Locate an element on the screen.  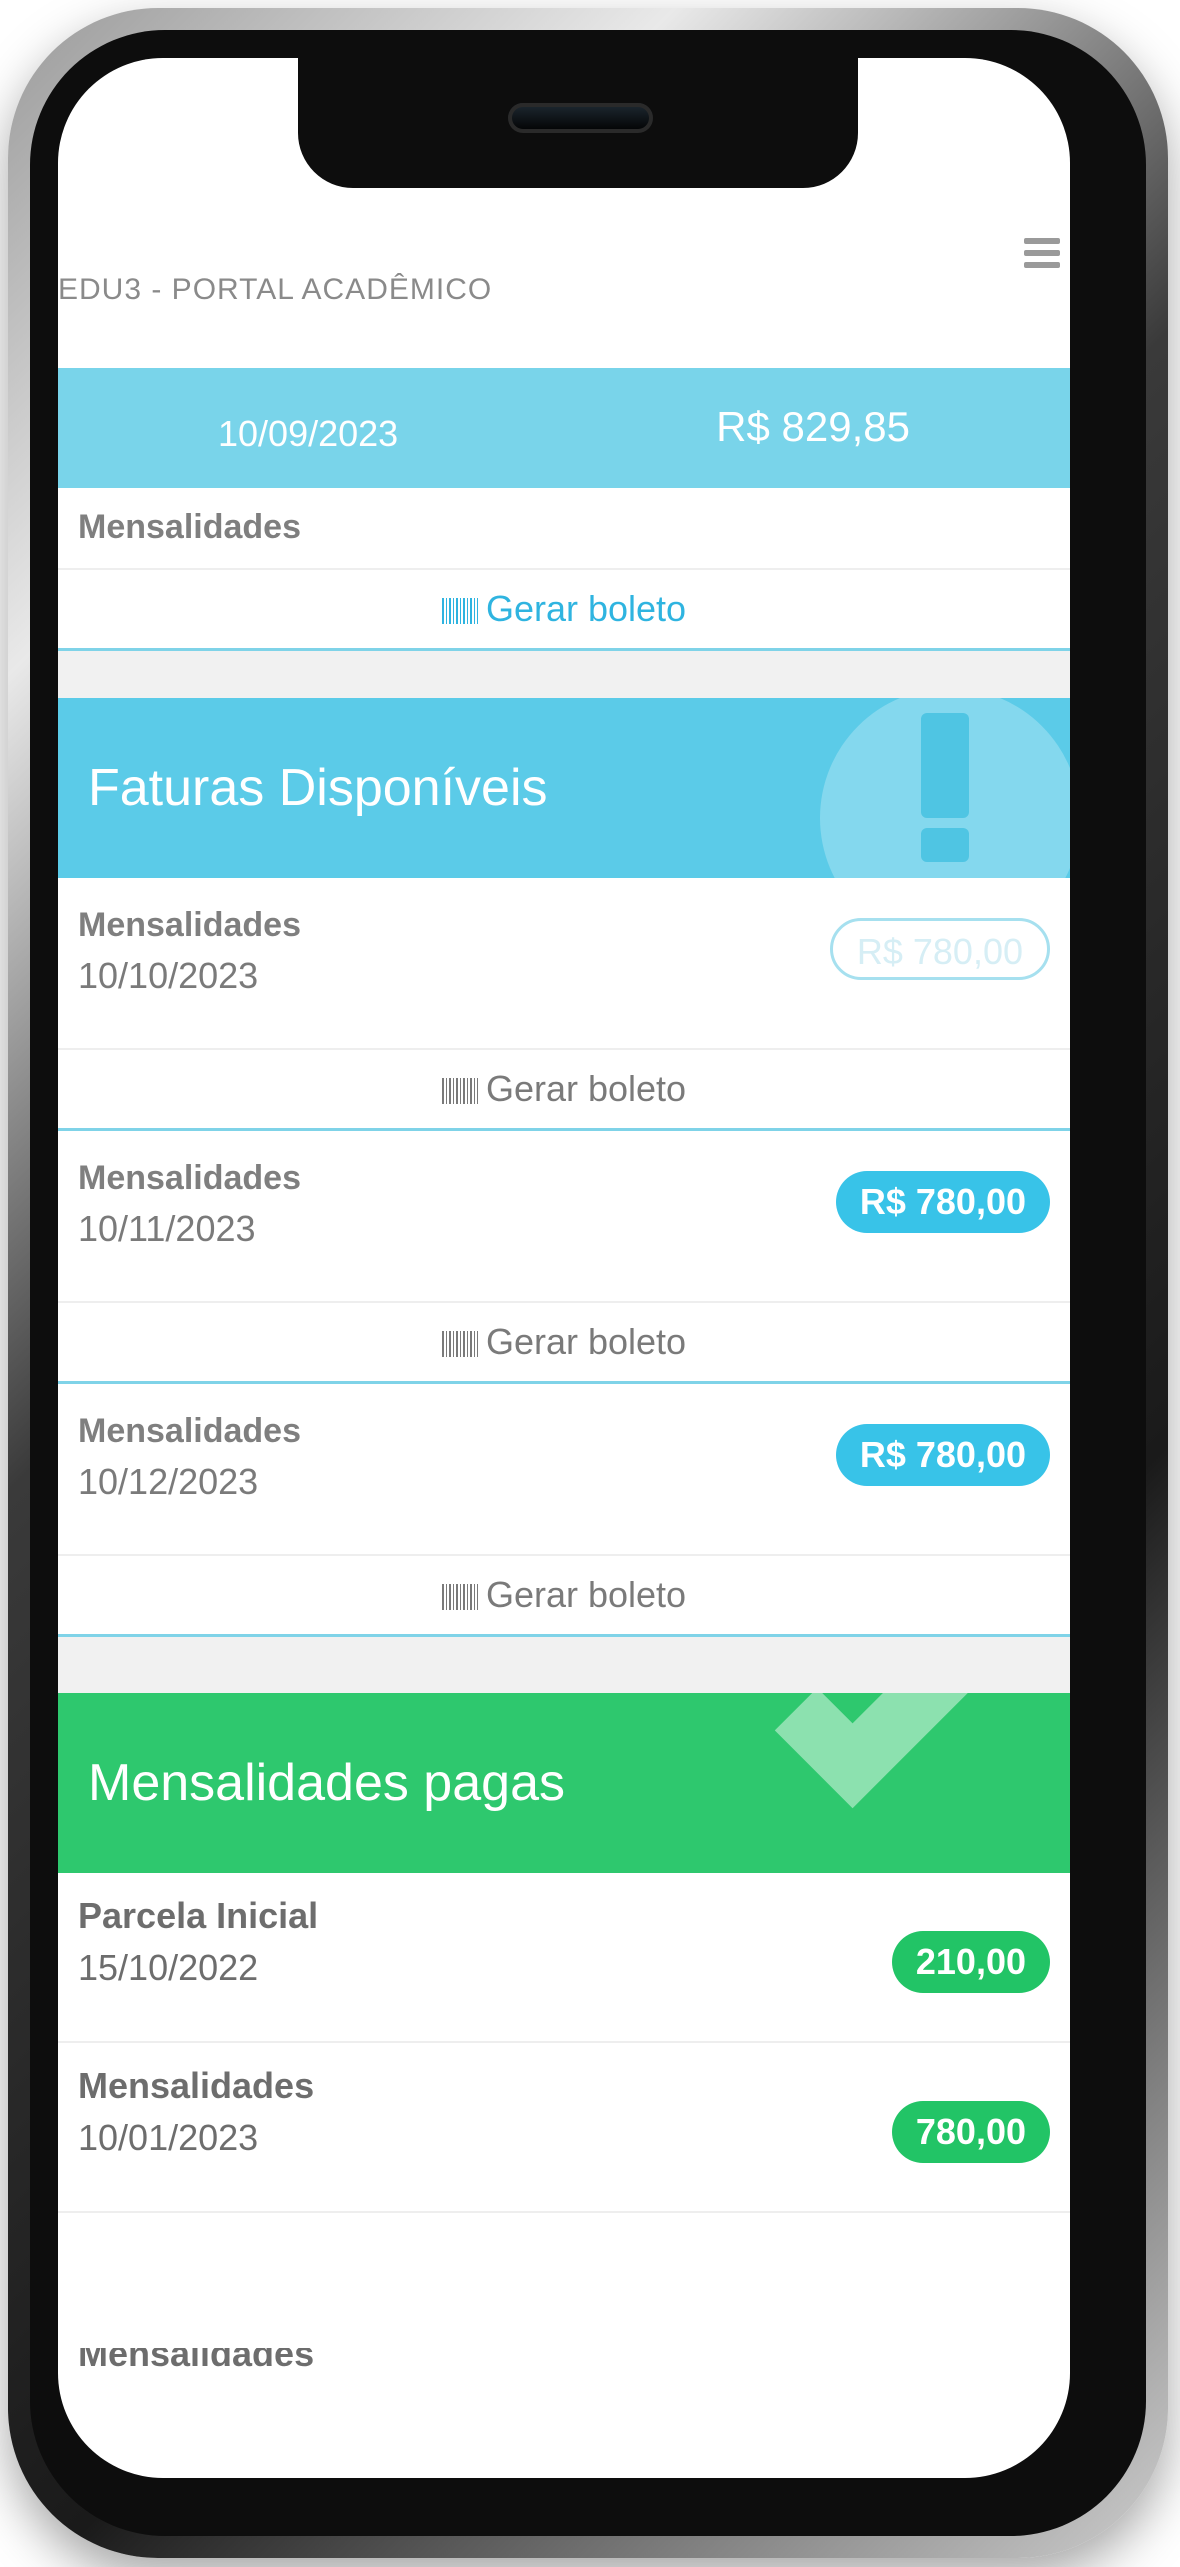
paid-item: Parcela Inicial 15/10/2022 210,00 is located at coordinates (564, 1958).